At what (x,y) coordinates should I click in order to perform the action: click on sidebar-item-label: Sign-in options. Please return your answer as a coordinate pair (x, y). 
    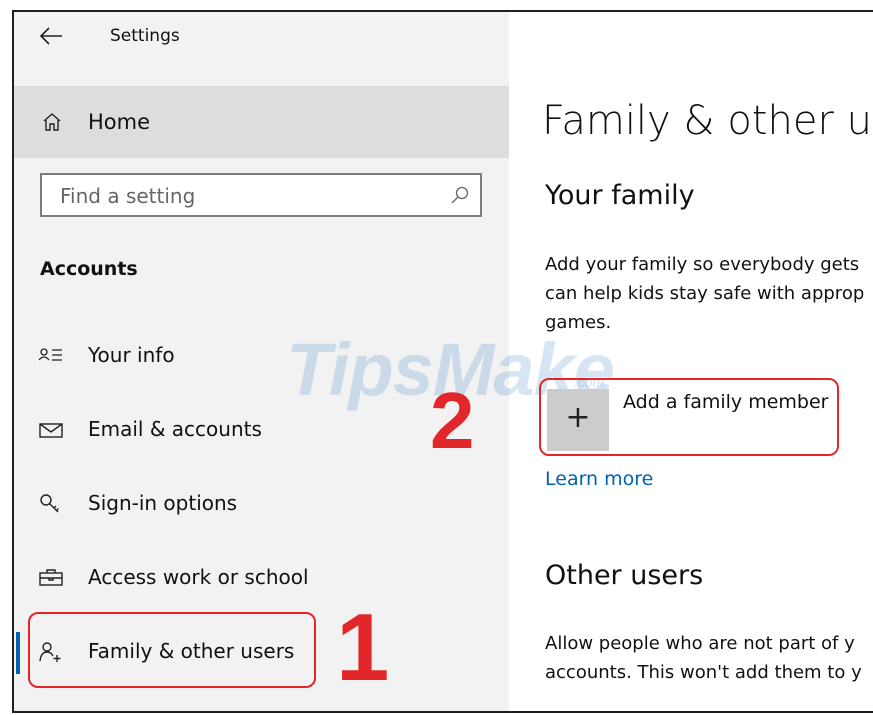
    Looking at the image, I should click on (163, 503).